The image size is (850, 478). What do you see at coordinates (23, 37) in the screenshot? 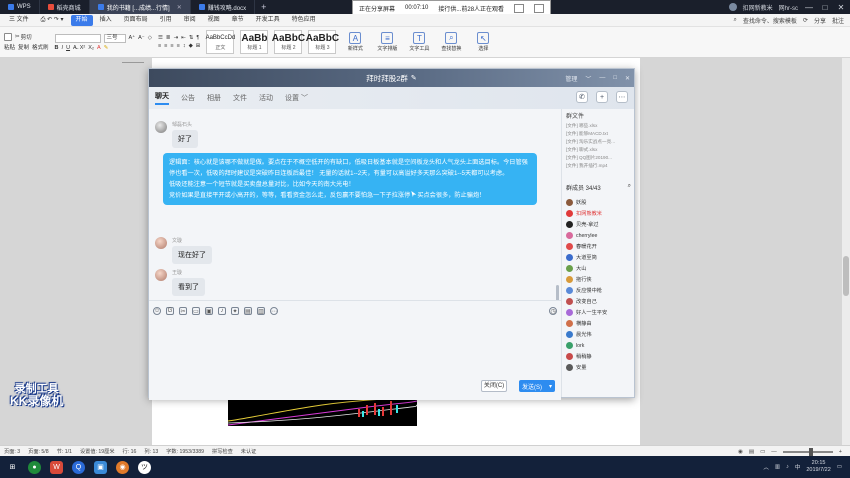
I see `cut-button: ✂ 剪切` at bounding box center [23, 37].